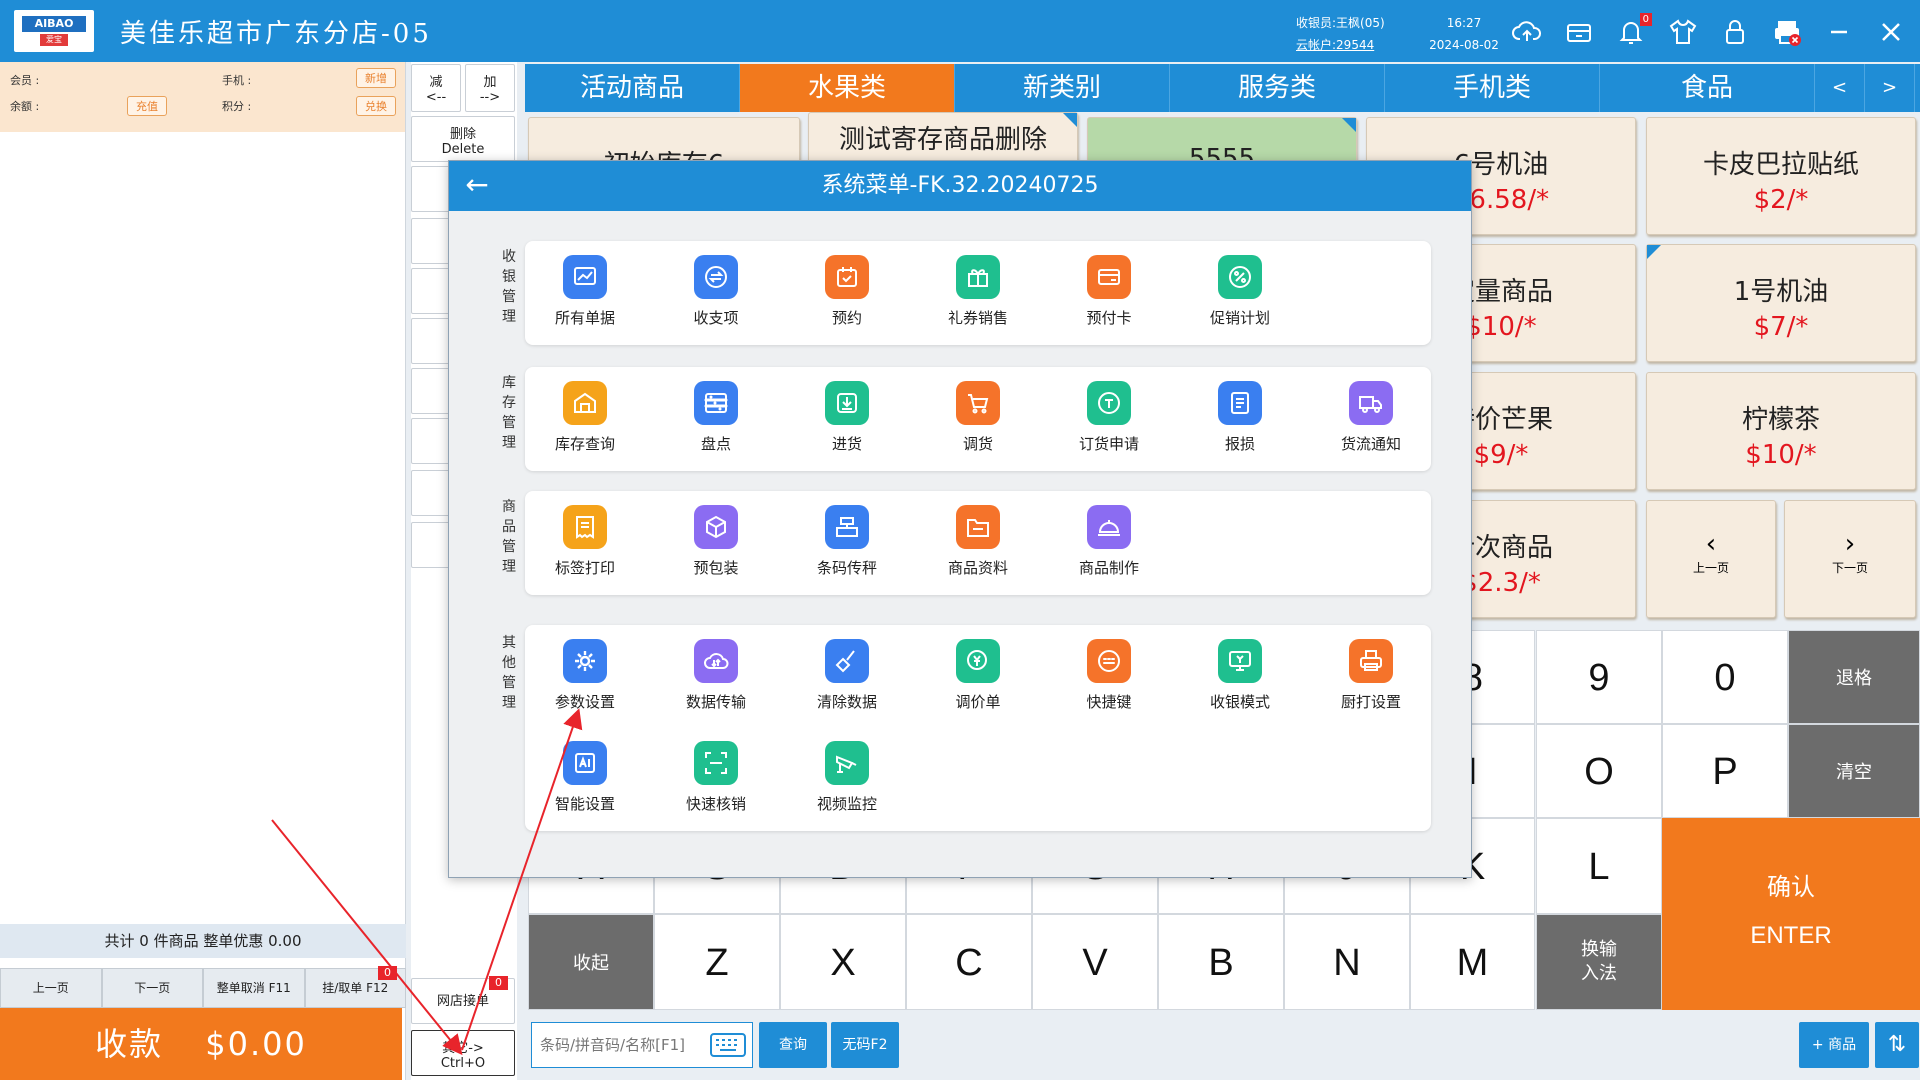 Image resolution: width=1920 pixels, height=1080 pixels. I want to click on product-card: 测试寄存商品删除, so click(943, 139).